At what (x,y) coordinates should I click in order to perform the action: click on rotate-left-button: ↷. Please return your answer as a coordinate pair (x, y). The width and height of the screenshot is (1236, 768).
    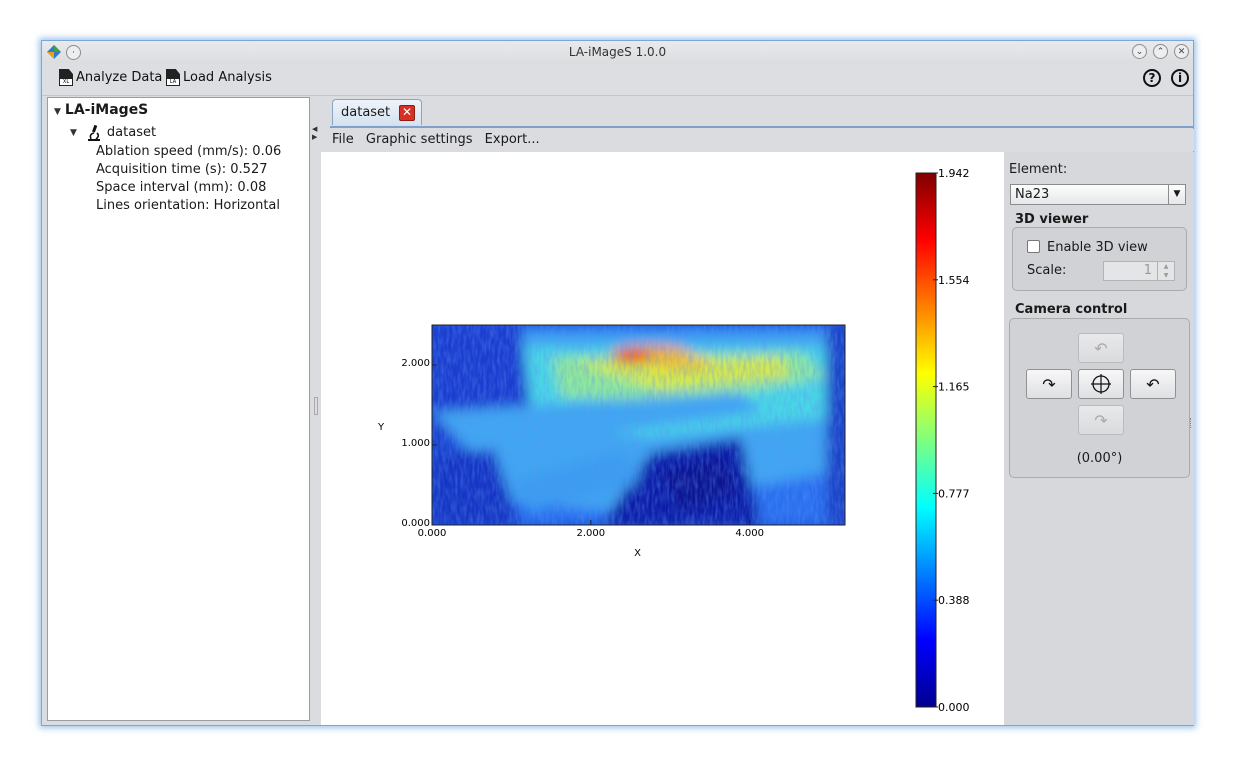
    Looking at the image, I should click on (1049, 384).